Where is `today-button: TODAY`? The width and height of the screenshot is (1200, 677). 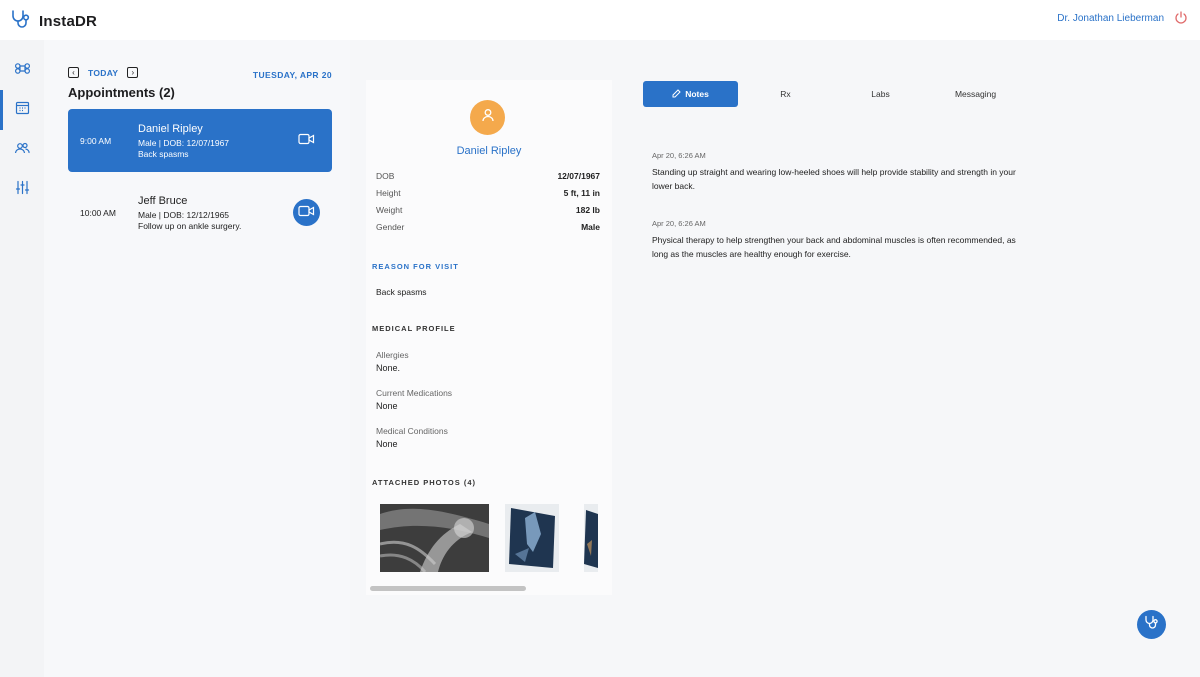 today-button: TODAY is located at coordinates (103, 73).